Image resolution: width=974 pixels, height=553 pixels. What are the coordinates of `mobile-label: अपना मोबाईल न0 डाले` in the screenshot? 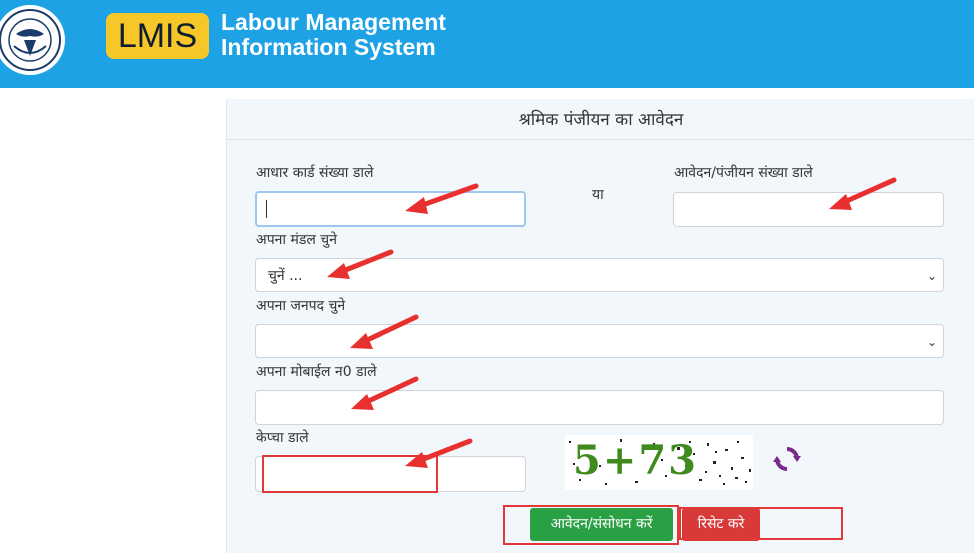 It's located at (316, 372).